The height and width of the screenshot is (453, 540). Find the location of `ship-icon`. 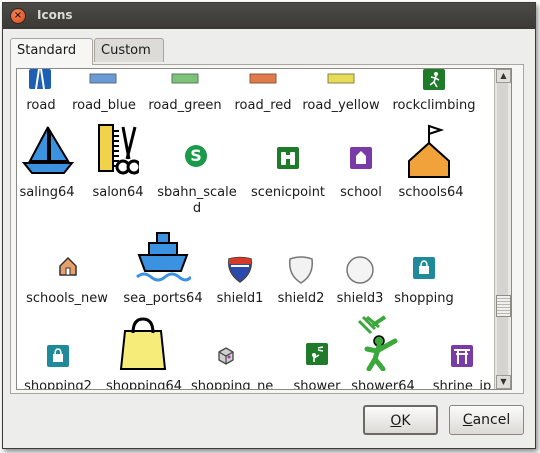

ship-icon is located at coordinates (163, 257).